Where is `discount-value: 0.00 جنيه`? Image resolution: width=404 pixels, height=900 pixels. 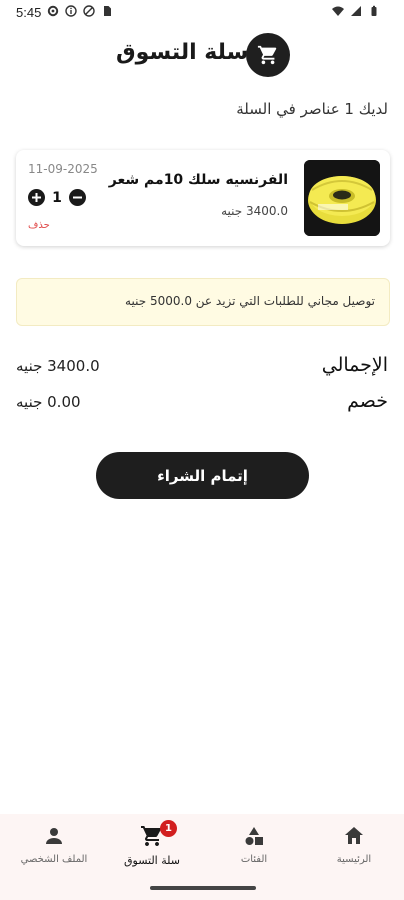
discount-value: 0.00 جنيه is located at coordinates (48, 402).